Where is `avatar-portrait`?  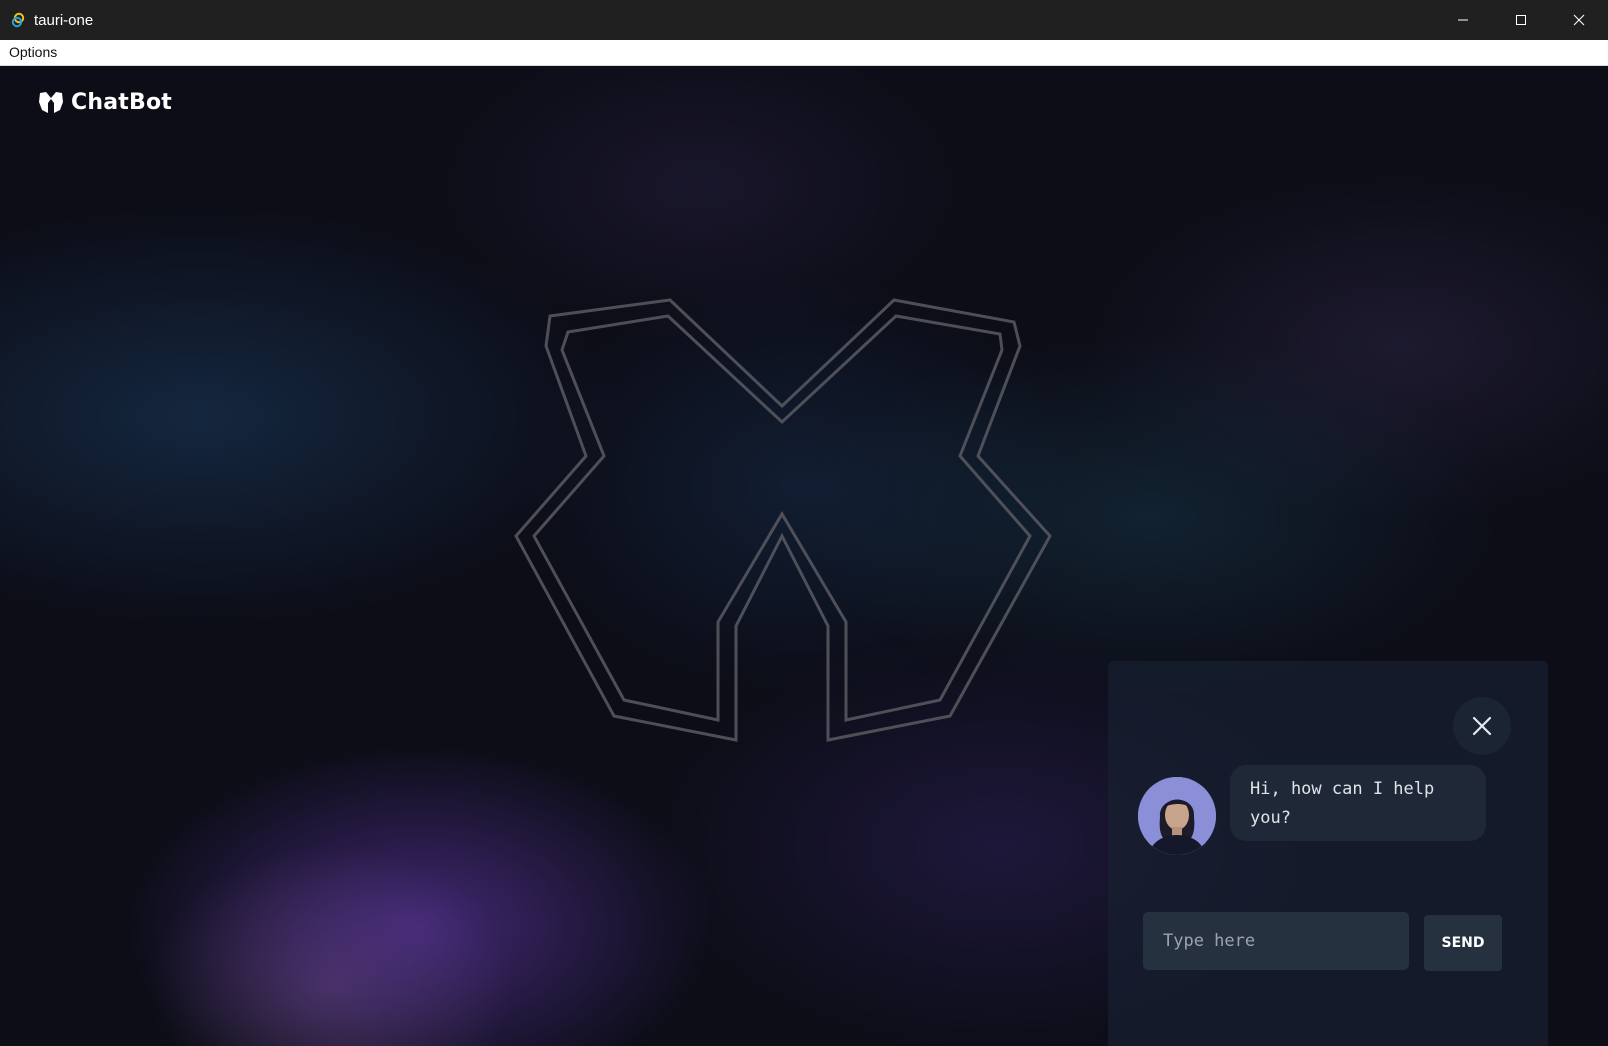 avatar-portrait is located at coordinates (1177, 816).